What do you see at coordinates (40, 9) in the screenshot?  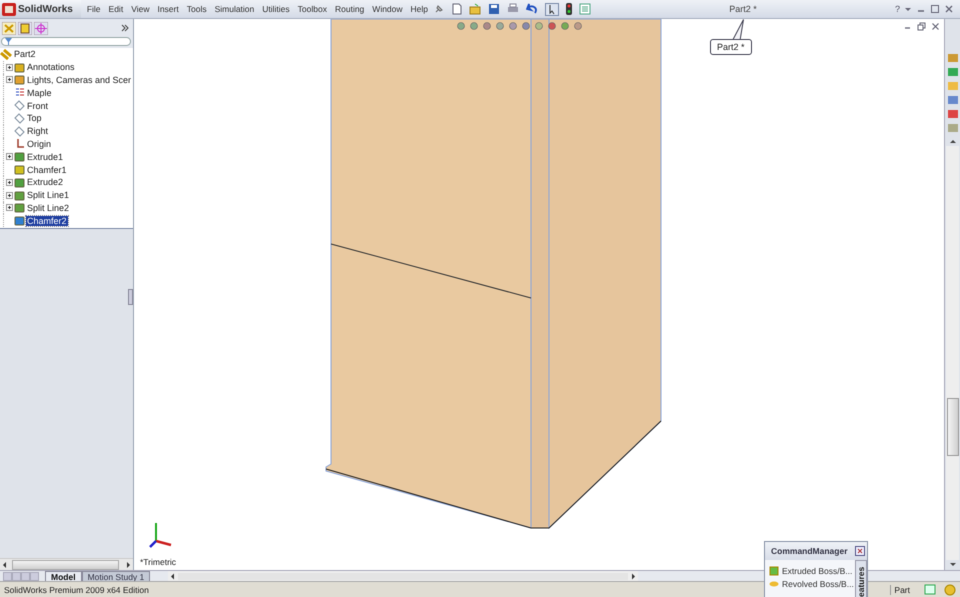 I see `app-logo: SolidWorks` at bounding box center [40, 9].